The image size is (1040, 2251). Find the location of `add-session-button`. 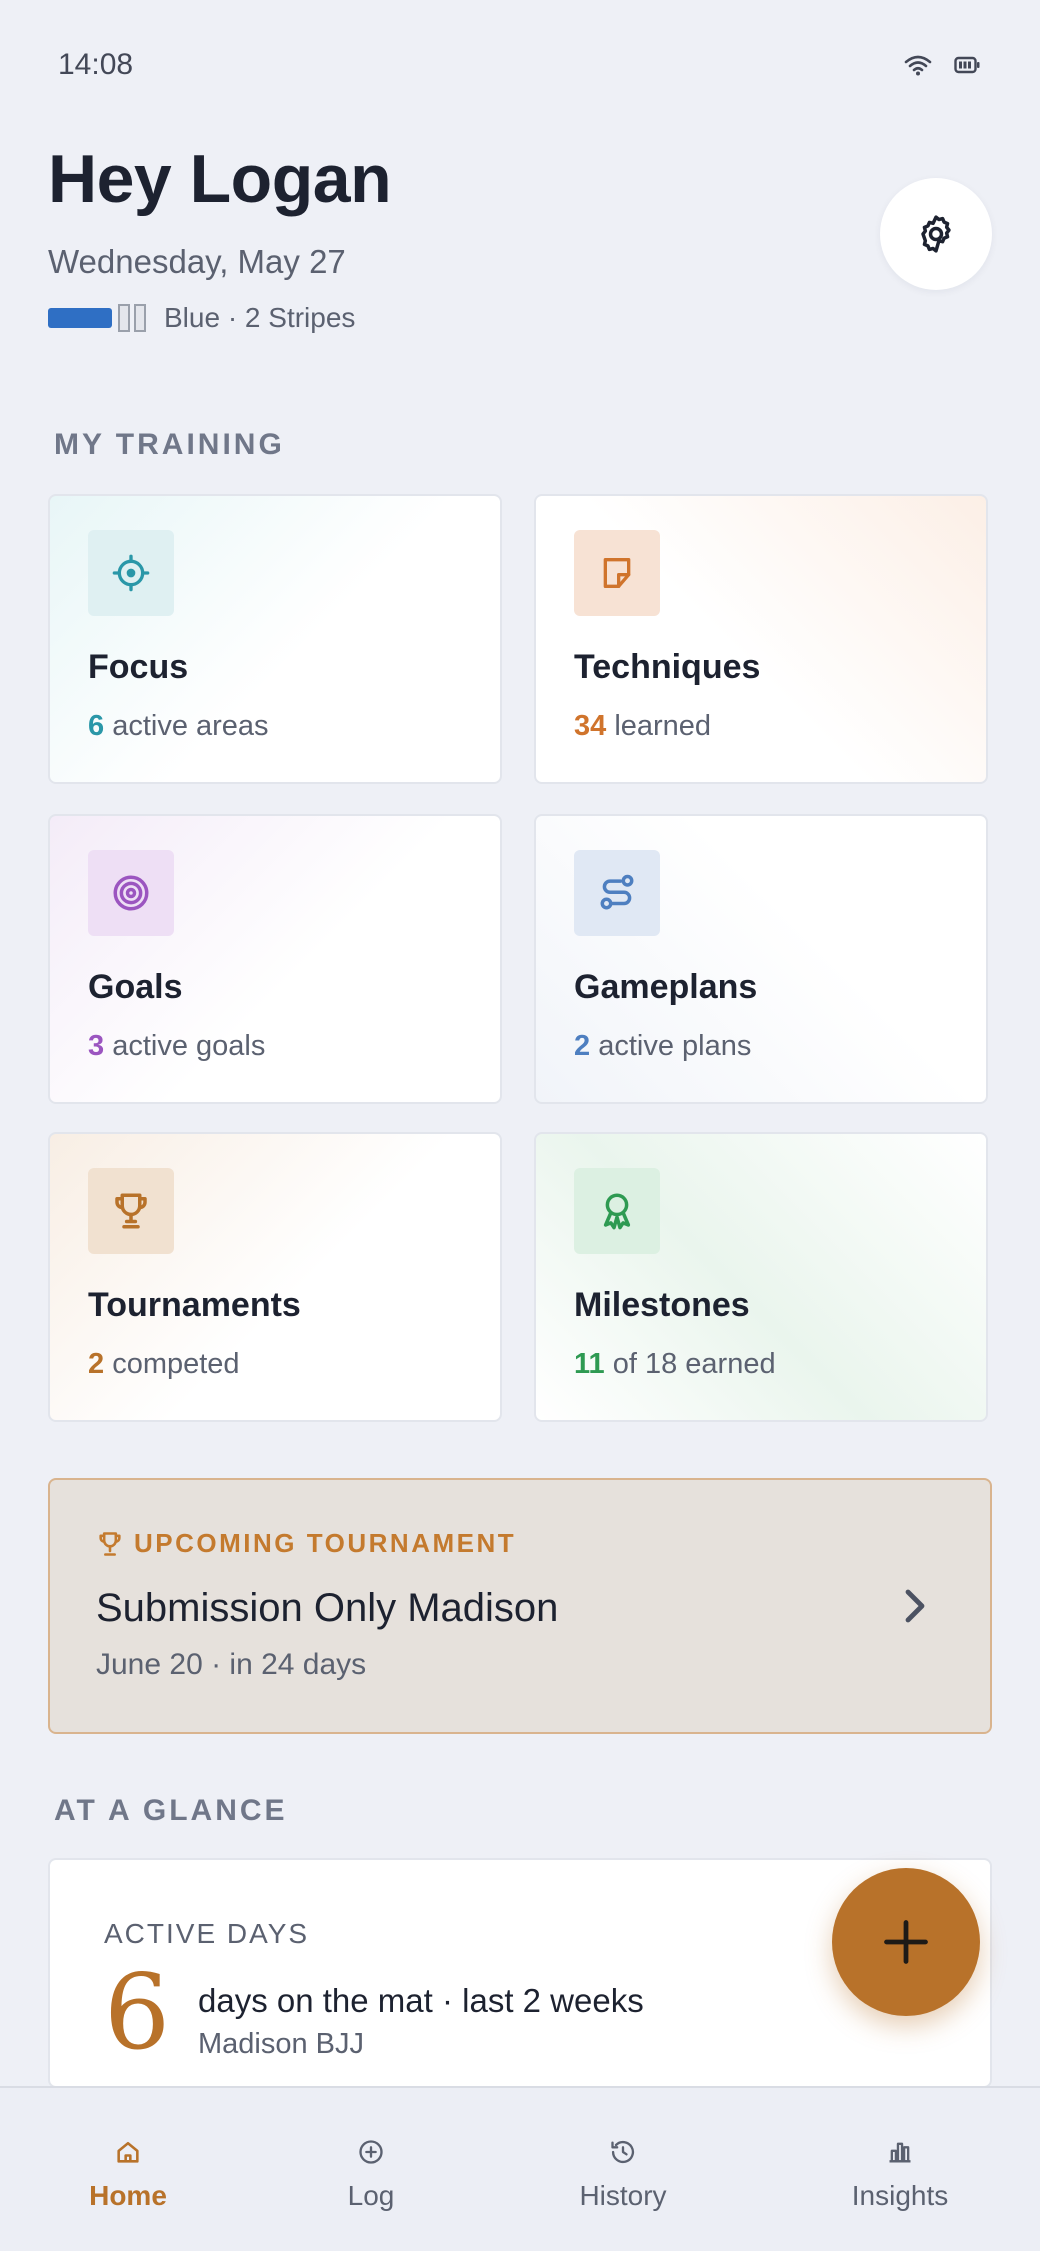

add-session-button is located at coordinates (906, 1942).